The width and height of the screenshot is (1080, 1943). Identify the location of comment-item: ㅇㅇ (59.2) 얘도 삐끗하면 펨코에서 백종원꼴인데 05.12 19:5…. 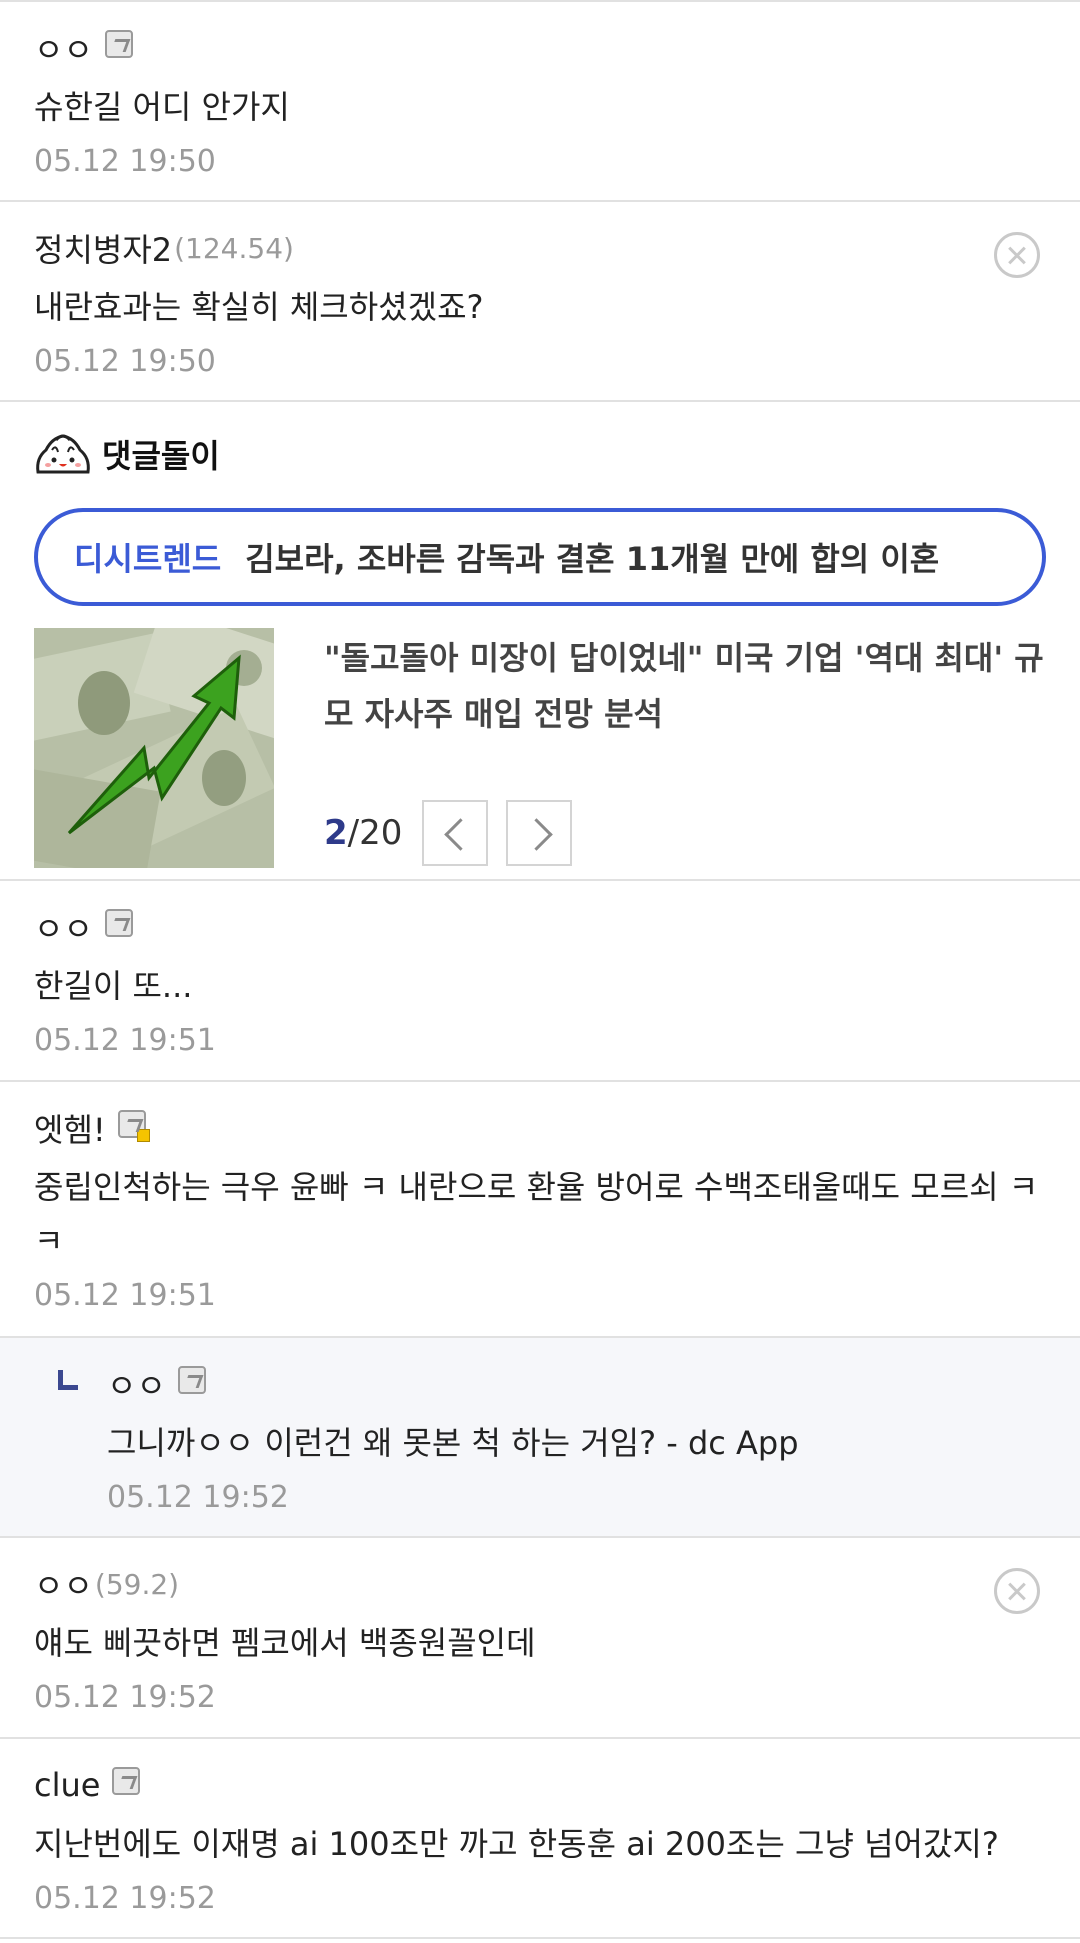
(540, 1638).